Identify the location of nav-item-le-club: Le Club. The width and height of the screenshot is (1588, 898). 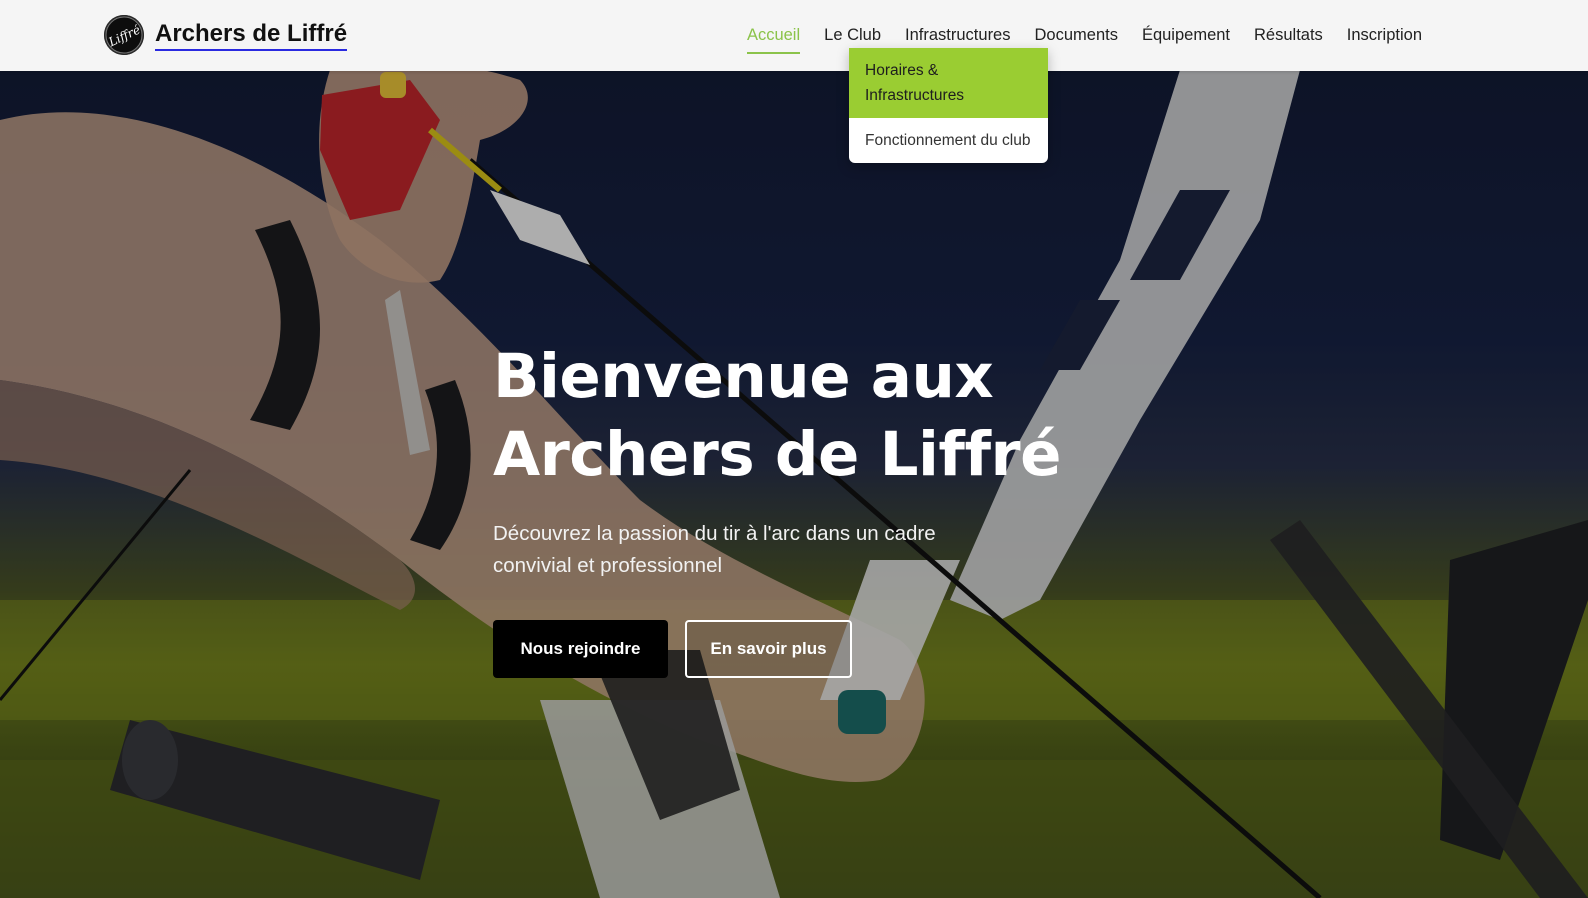
(852, 35).